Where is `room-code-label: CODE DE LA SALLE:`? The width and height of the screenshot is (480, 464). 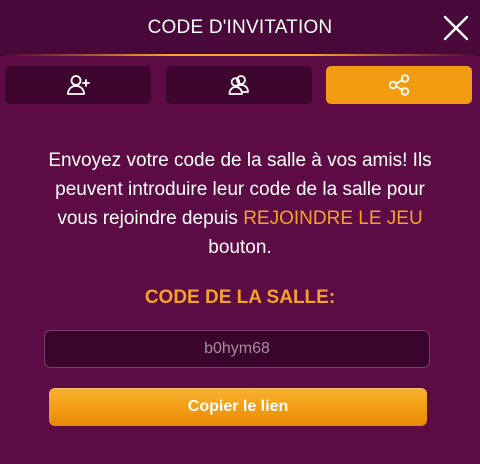
room-code-label: CODE DE LA SALLE: is located at coordinates (240, 297).